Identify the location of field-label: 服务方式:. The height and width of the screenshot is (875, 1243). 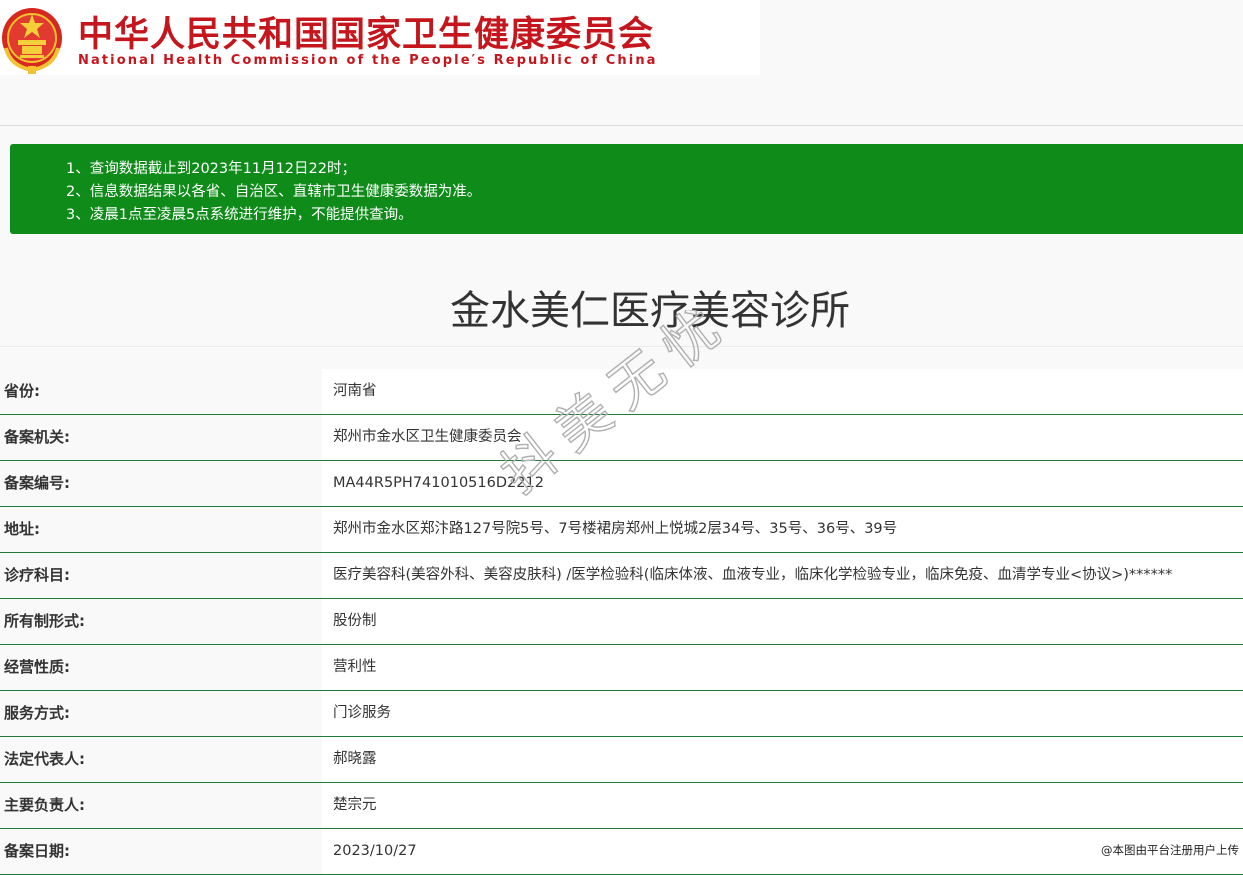
(161, 713).